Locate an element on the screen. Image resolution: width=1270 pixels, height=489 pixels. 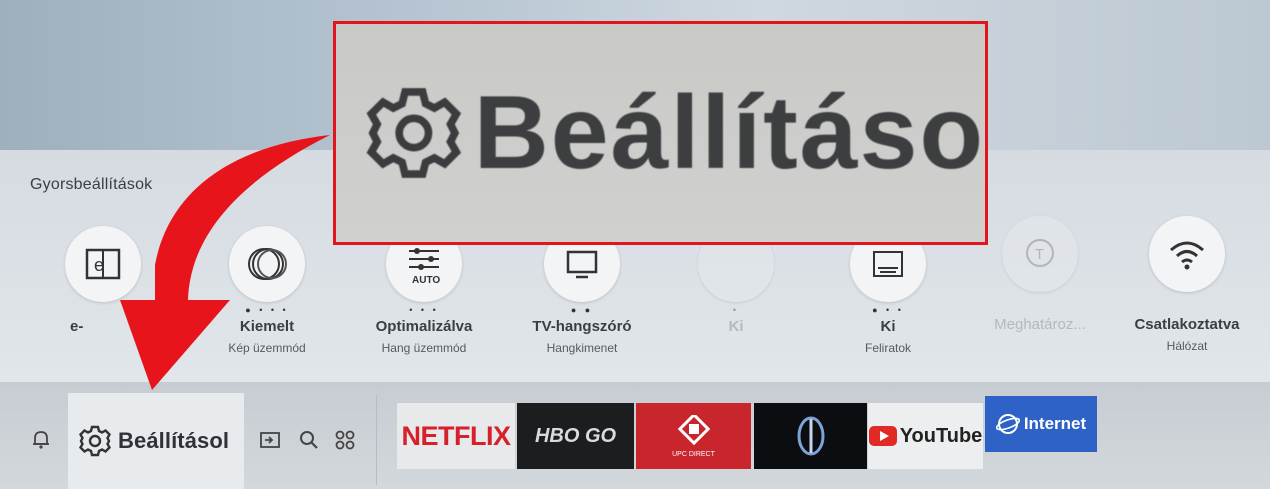
upc-logo-icon is located at coordinates (693, 429).